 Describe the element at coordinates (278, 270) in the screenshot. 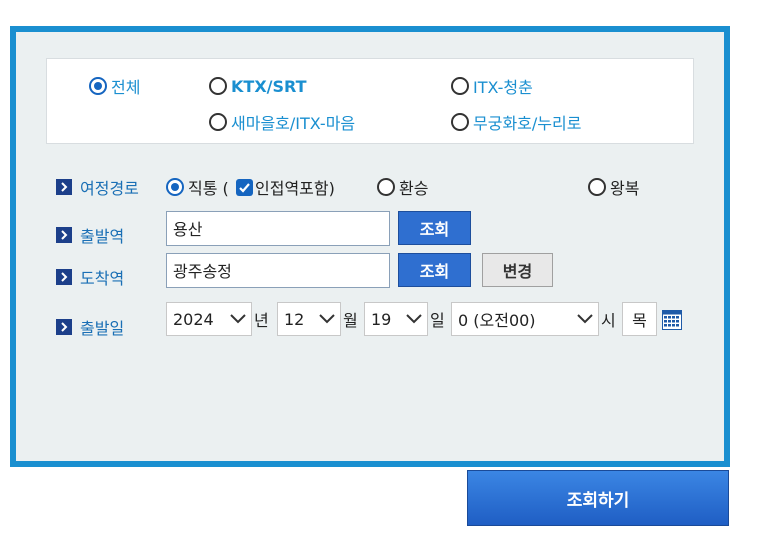

I see `arrival-input: 광주송정` at that location.